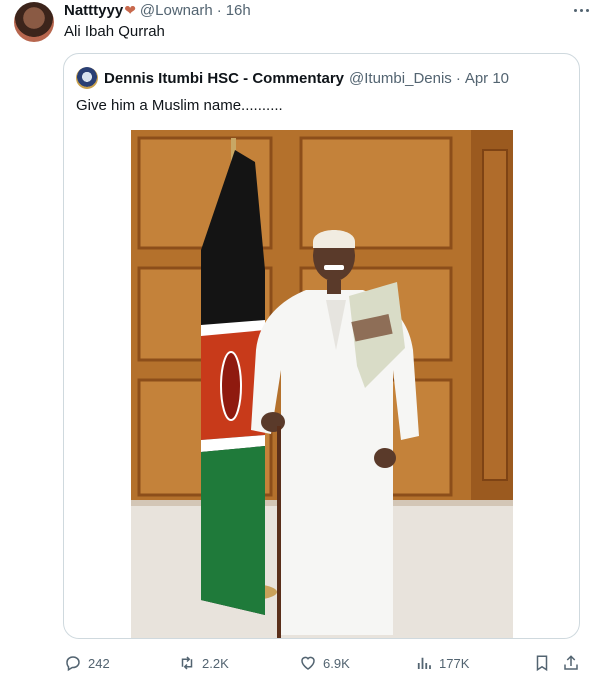  What do you see at coordinates (336, 663) in the screenshot?
I see `like-count: 6.9K` at bounding box center [336, 663].